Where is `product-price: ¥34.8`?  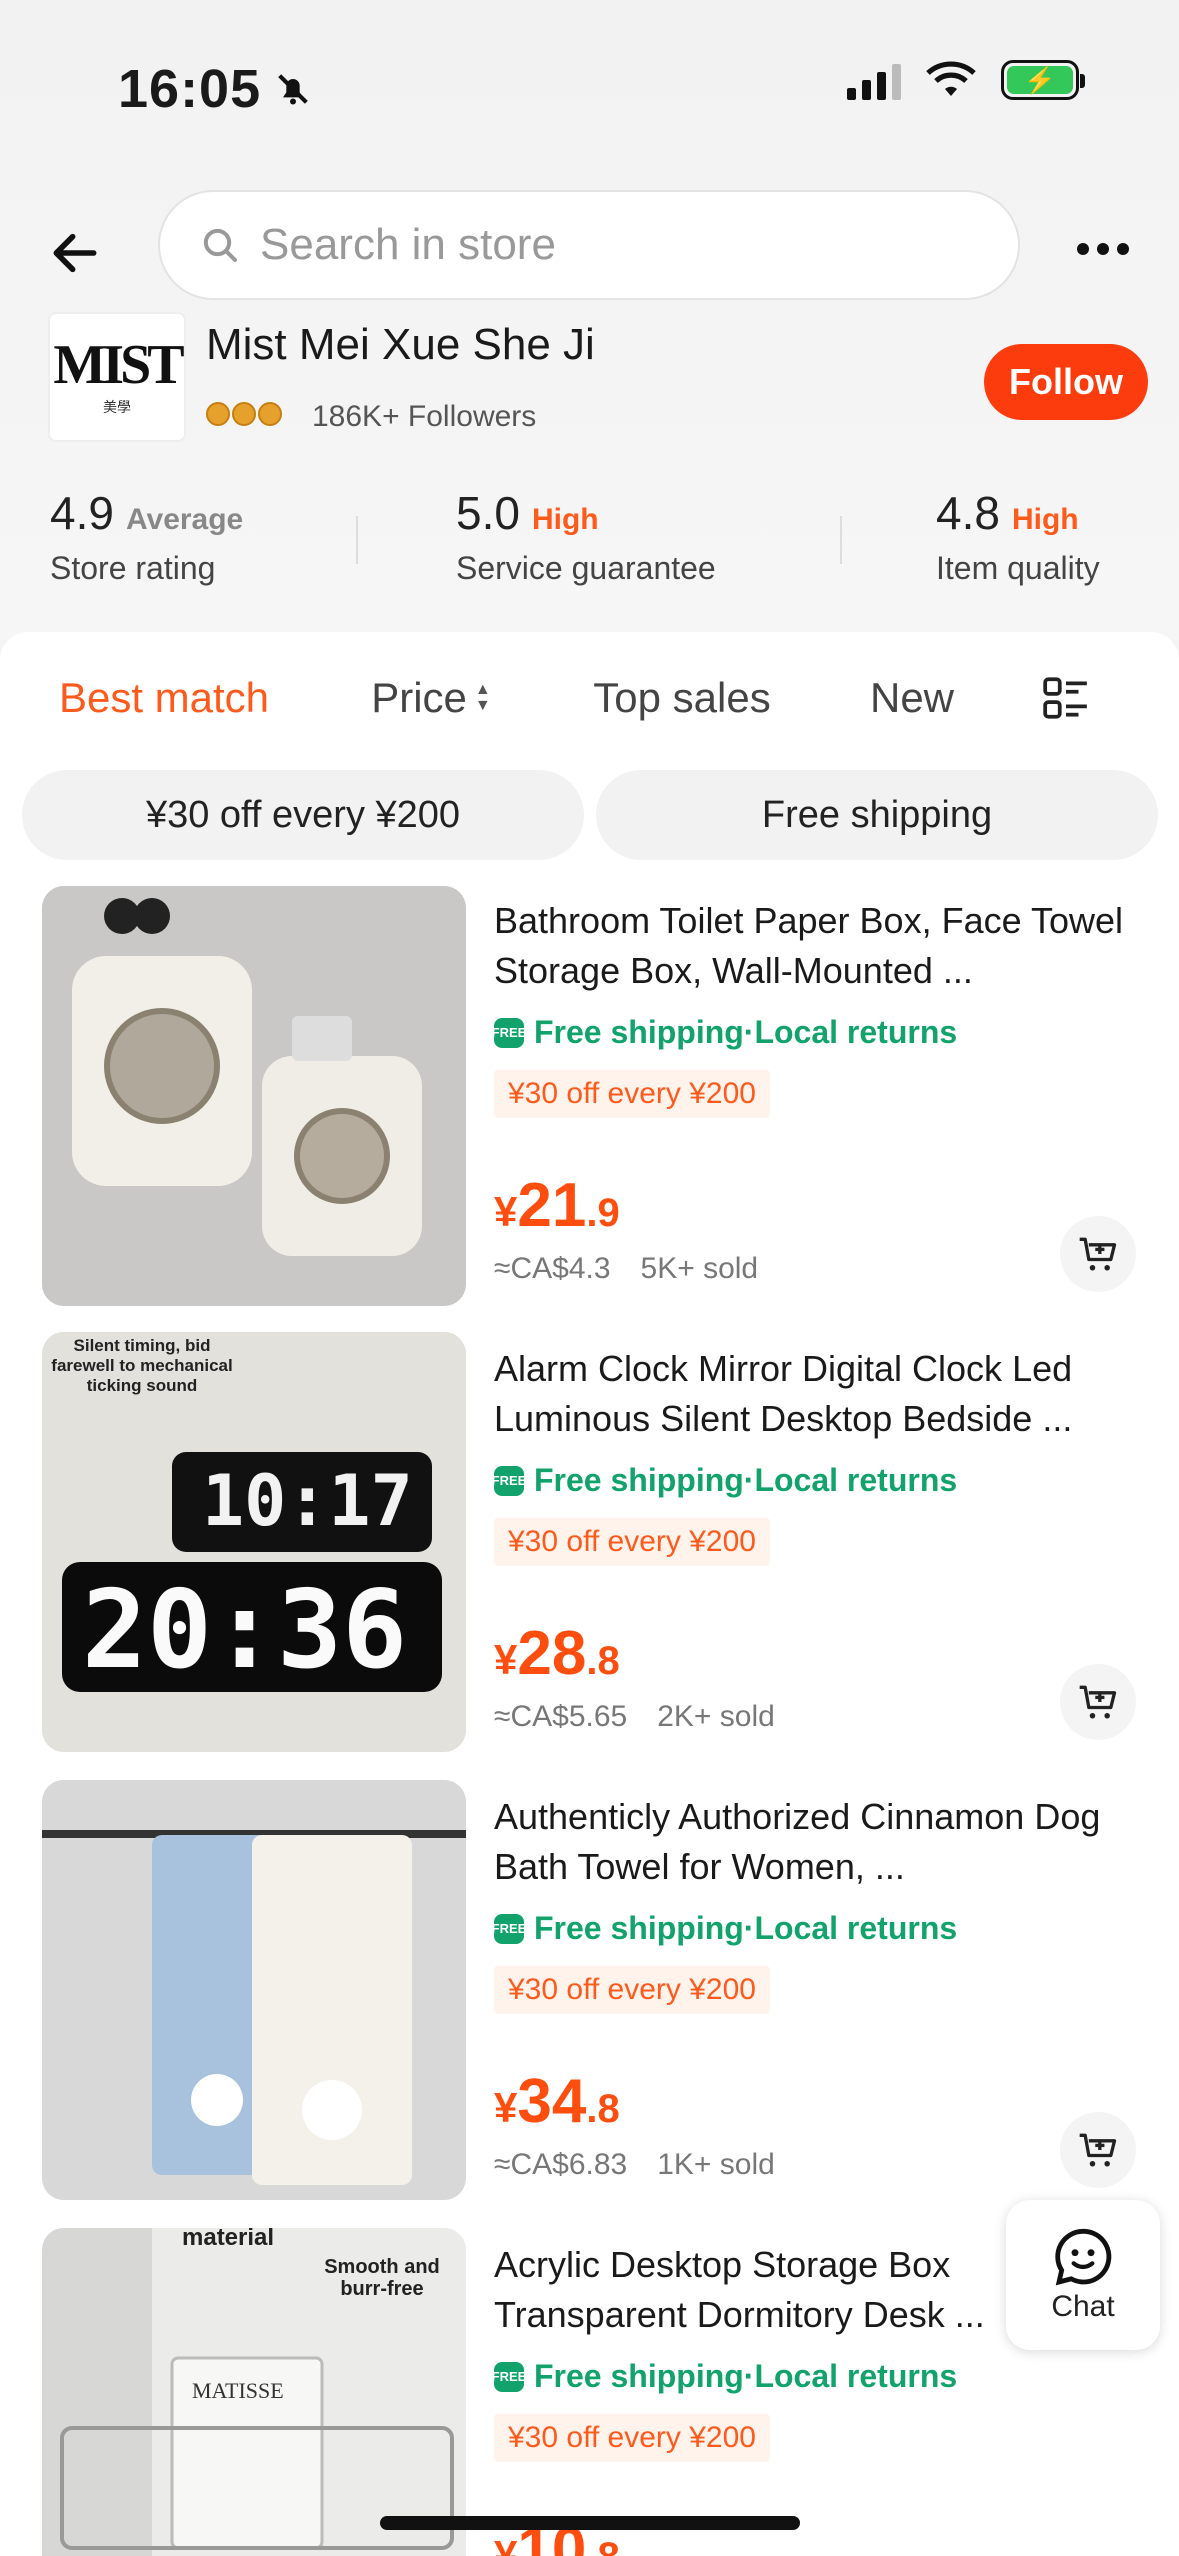
product-price: ¥34.8 is located at coordinates (557, 2101).